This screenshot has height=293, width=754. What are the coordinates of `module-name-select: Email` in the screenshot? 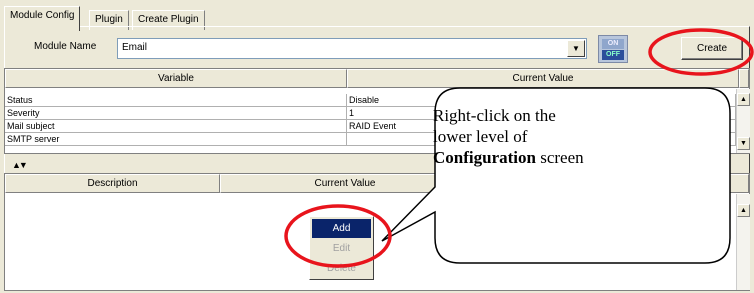 It's located at (352, 48).